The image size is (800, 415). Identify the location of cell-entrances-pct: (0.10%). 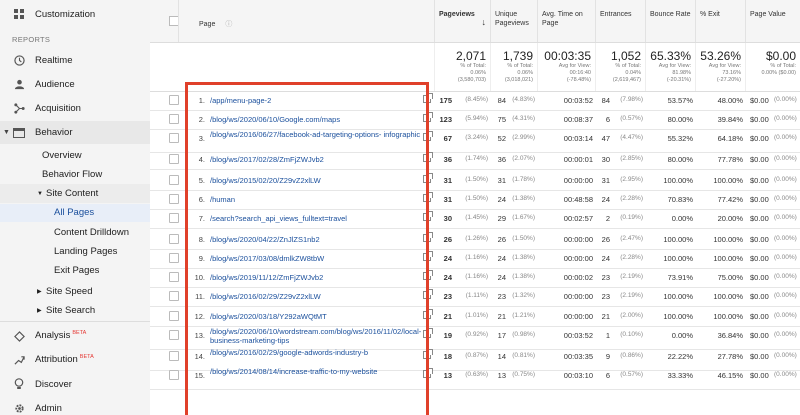
(631, 334).